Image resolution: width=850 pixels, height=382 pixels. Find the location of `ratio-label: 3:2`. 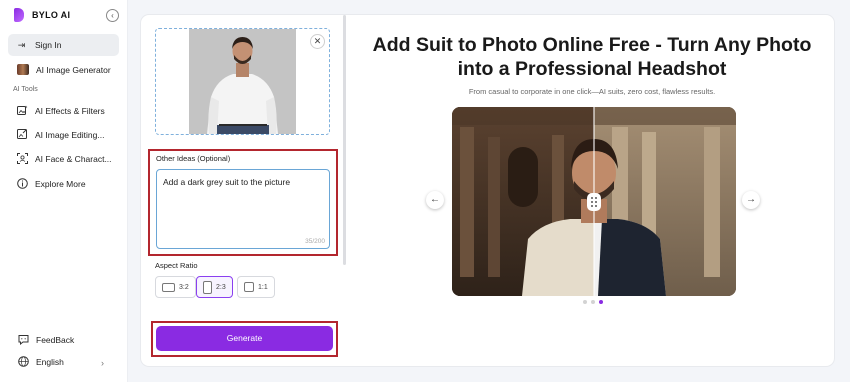

ratio-label: 3:2 is located at coordinates (184, 287).